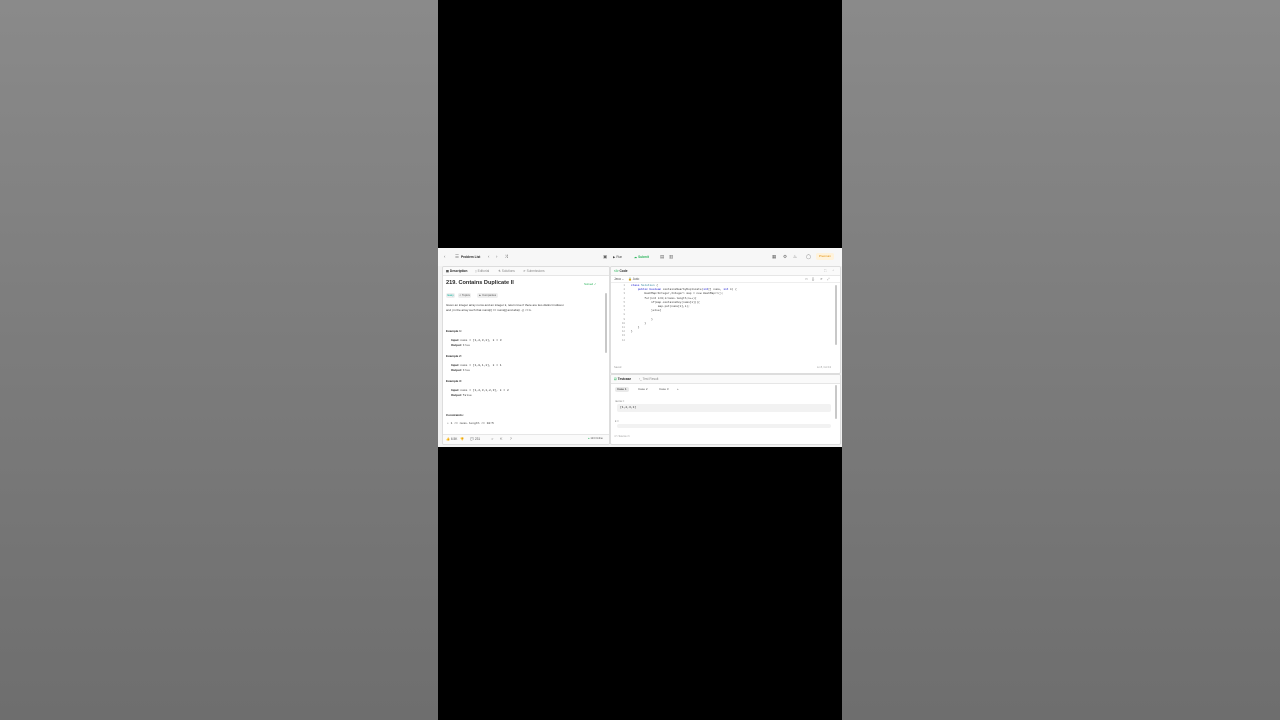 This screenshot has width=1280, height=720. Describe the element at coordinates (618, 367) in the screenshot. I see `saved-status: Saved` at that location.